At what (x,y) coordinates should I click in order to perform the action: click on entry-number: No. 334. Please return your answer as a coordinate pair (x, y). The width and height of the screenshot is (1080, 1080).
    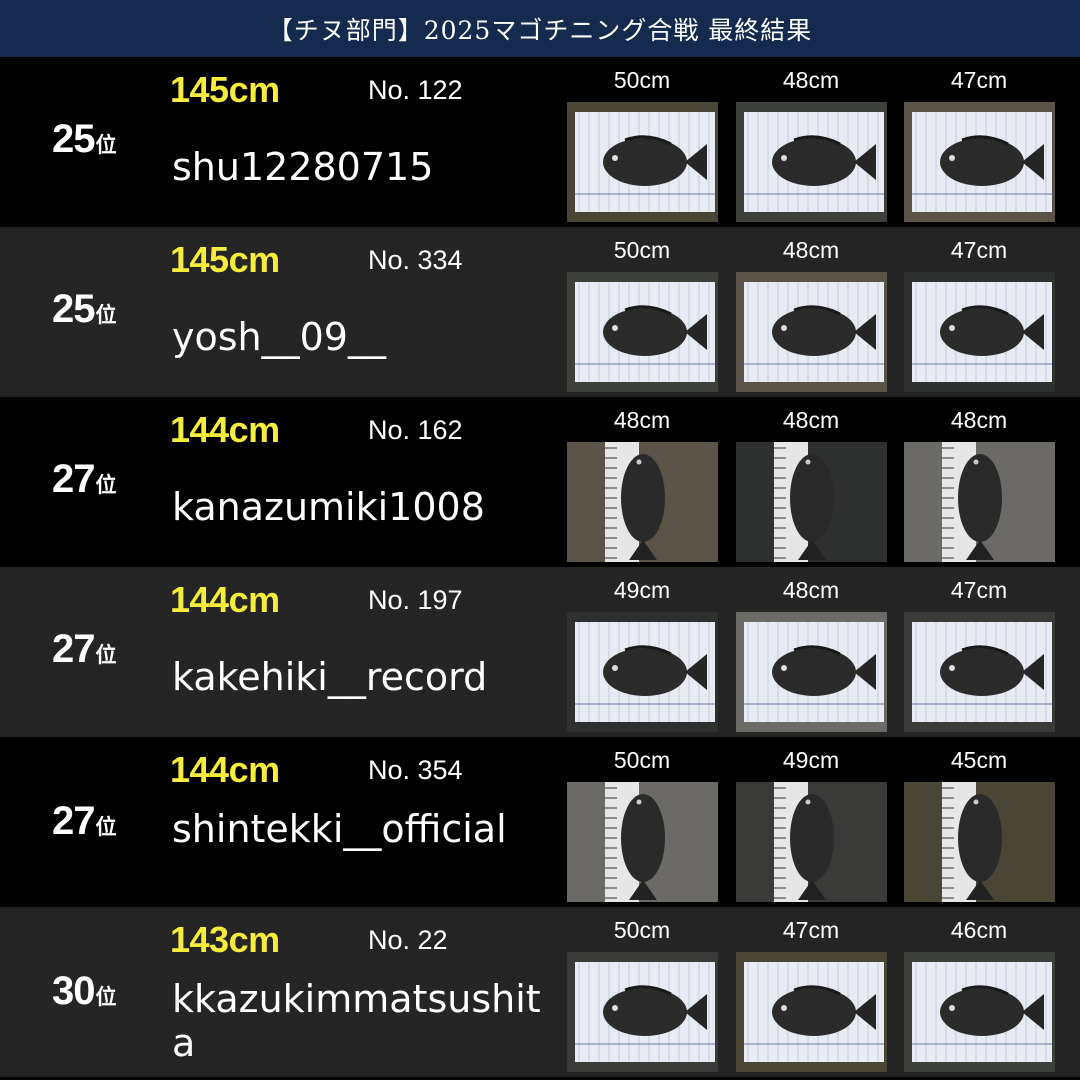
    Looking at the image, I should click on (415, 260).